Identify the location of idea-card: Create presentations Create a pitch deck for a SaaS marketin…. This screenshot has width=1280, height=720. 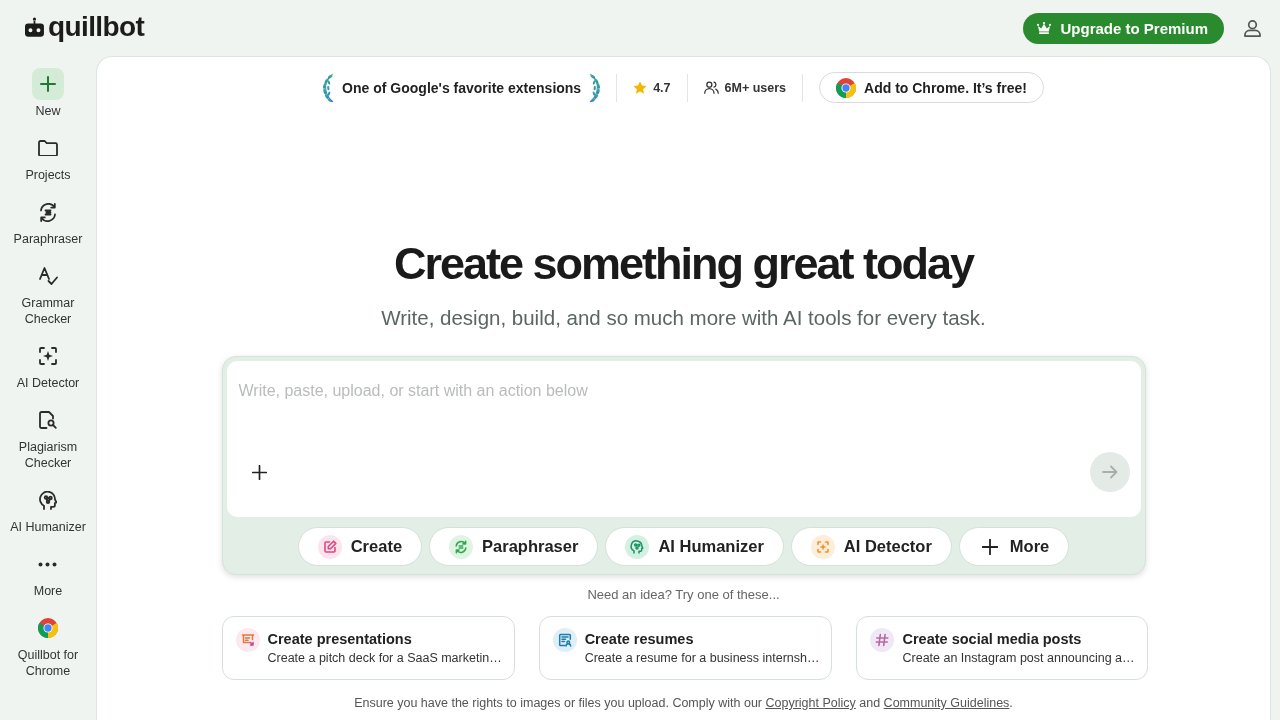
(368, 648).